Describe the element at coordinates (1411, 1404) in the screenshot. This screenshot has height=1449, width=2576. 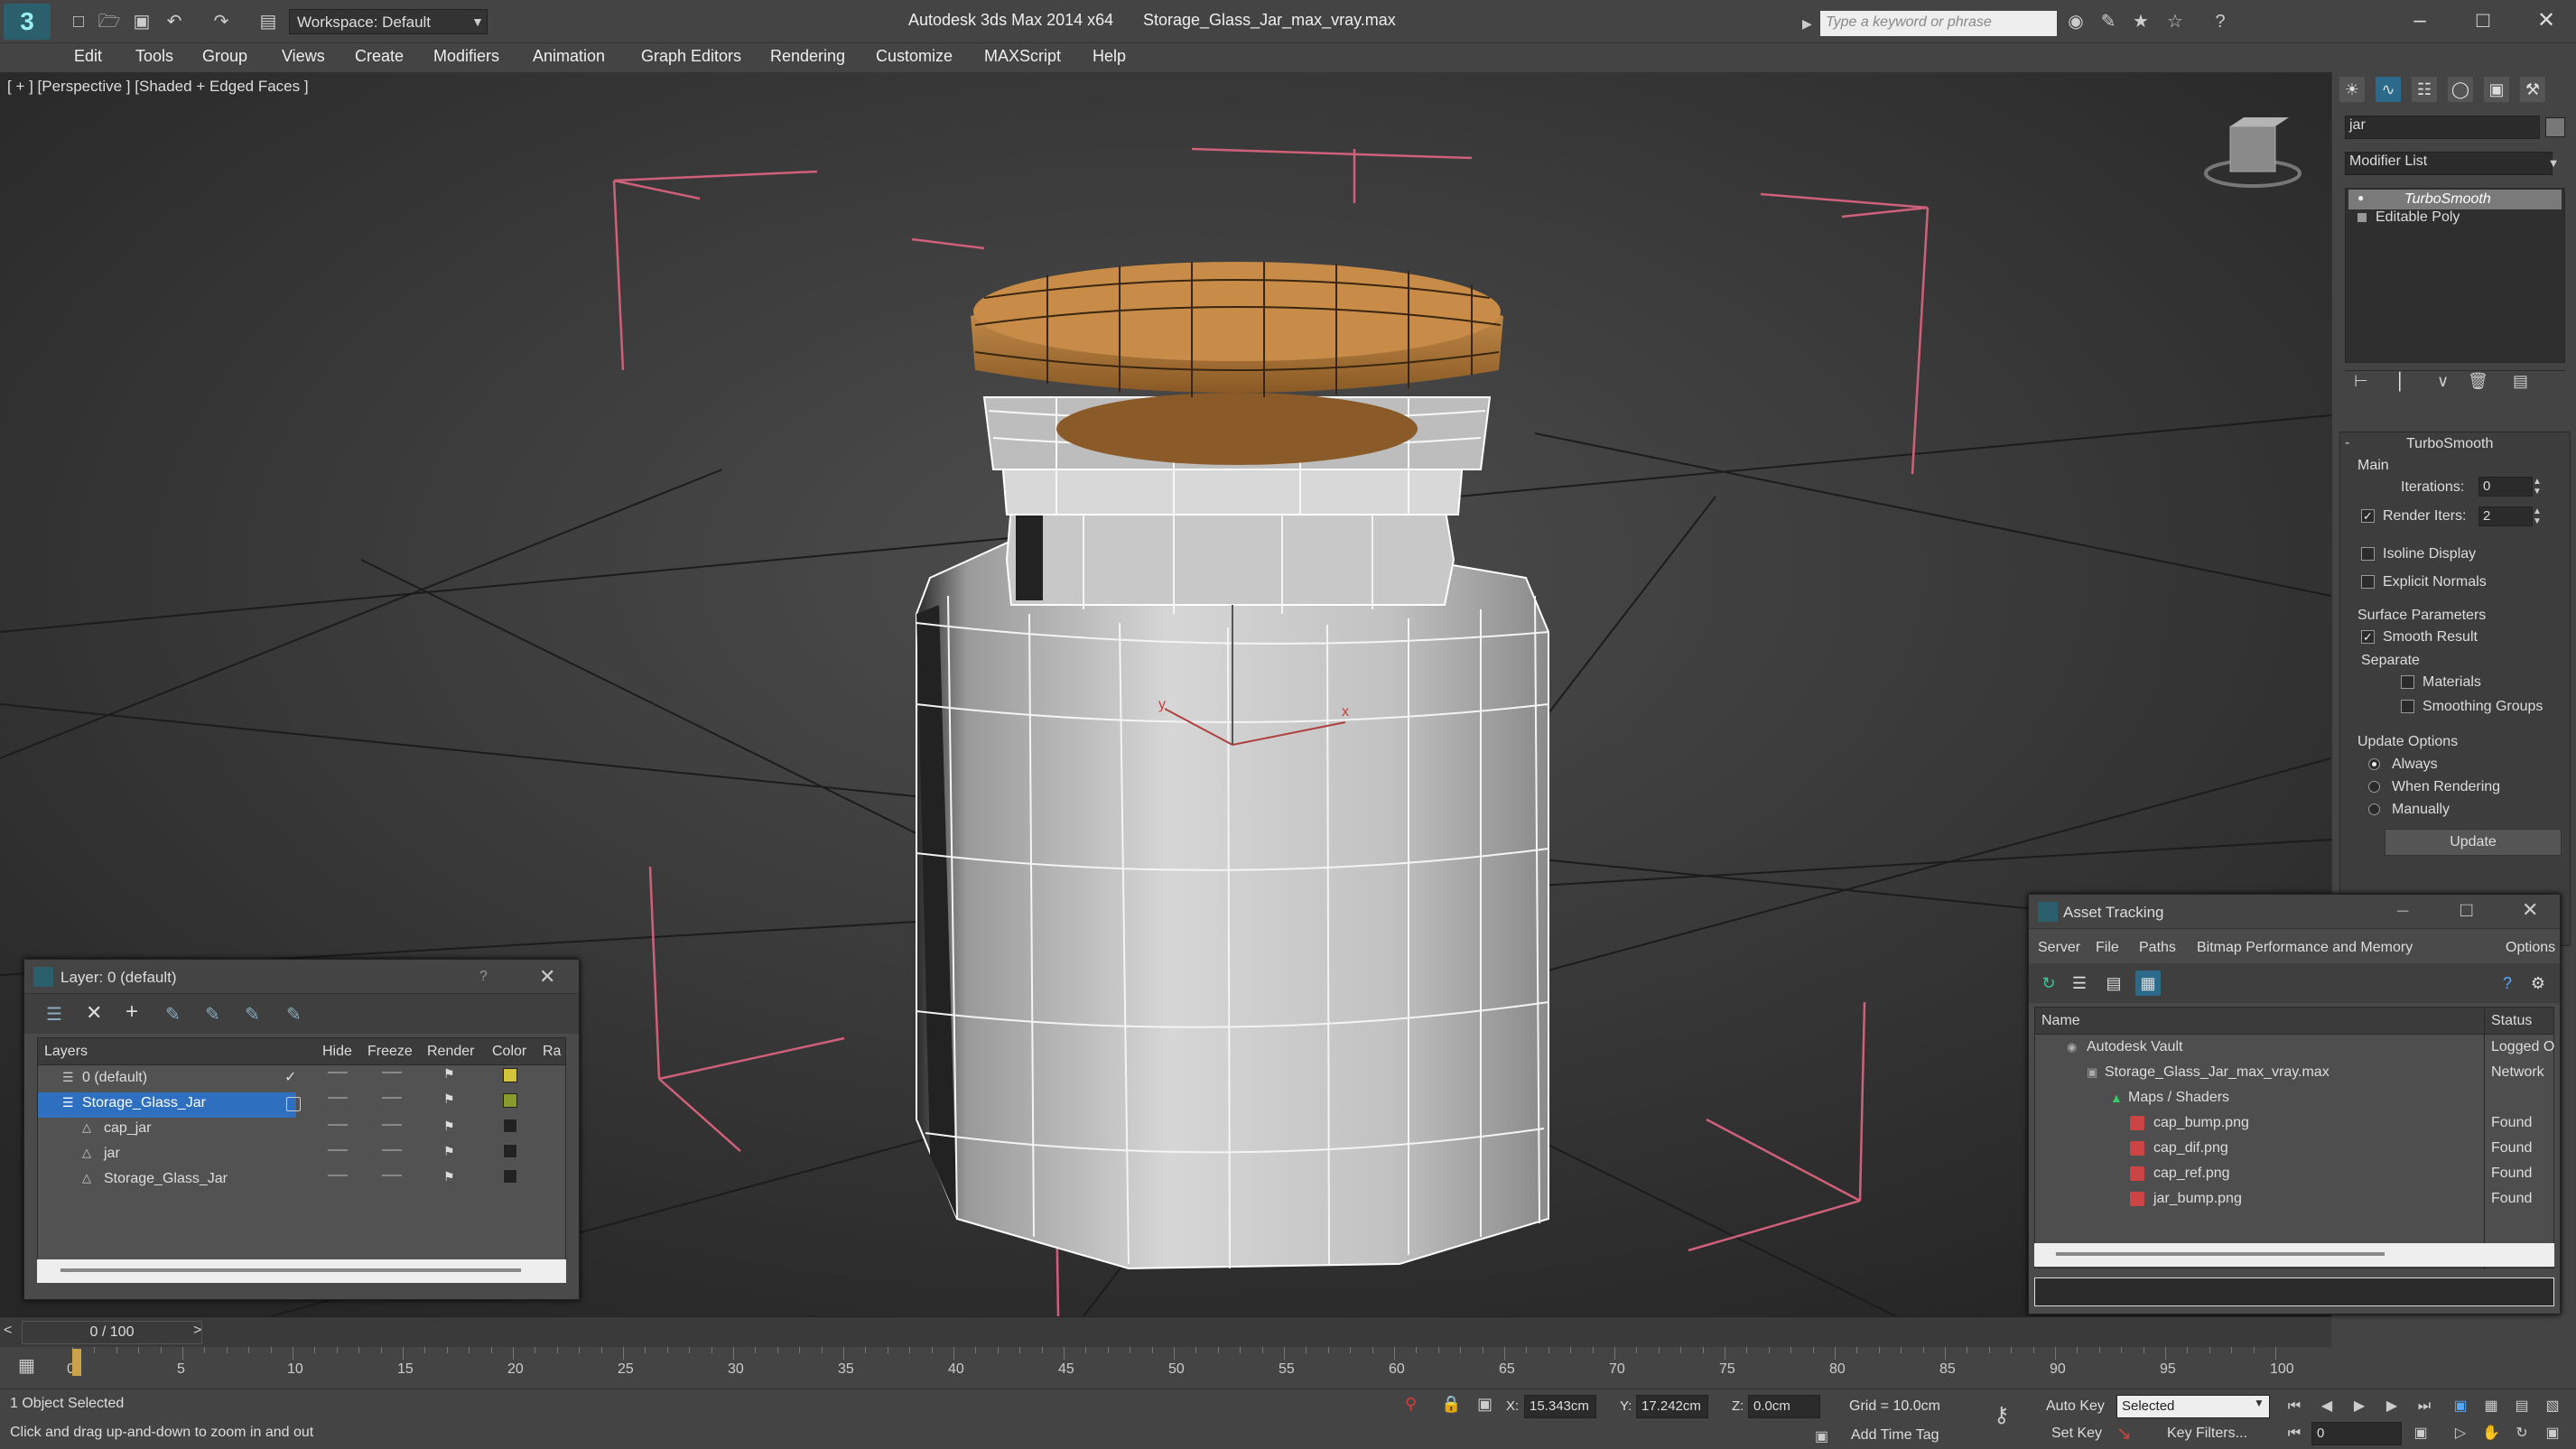
I see `isolate-selection-icon: ⚲` at that location.